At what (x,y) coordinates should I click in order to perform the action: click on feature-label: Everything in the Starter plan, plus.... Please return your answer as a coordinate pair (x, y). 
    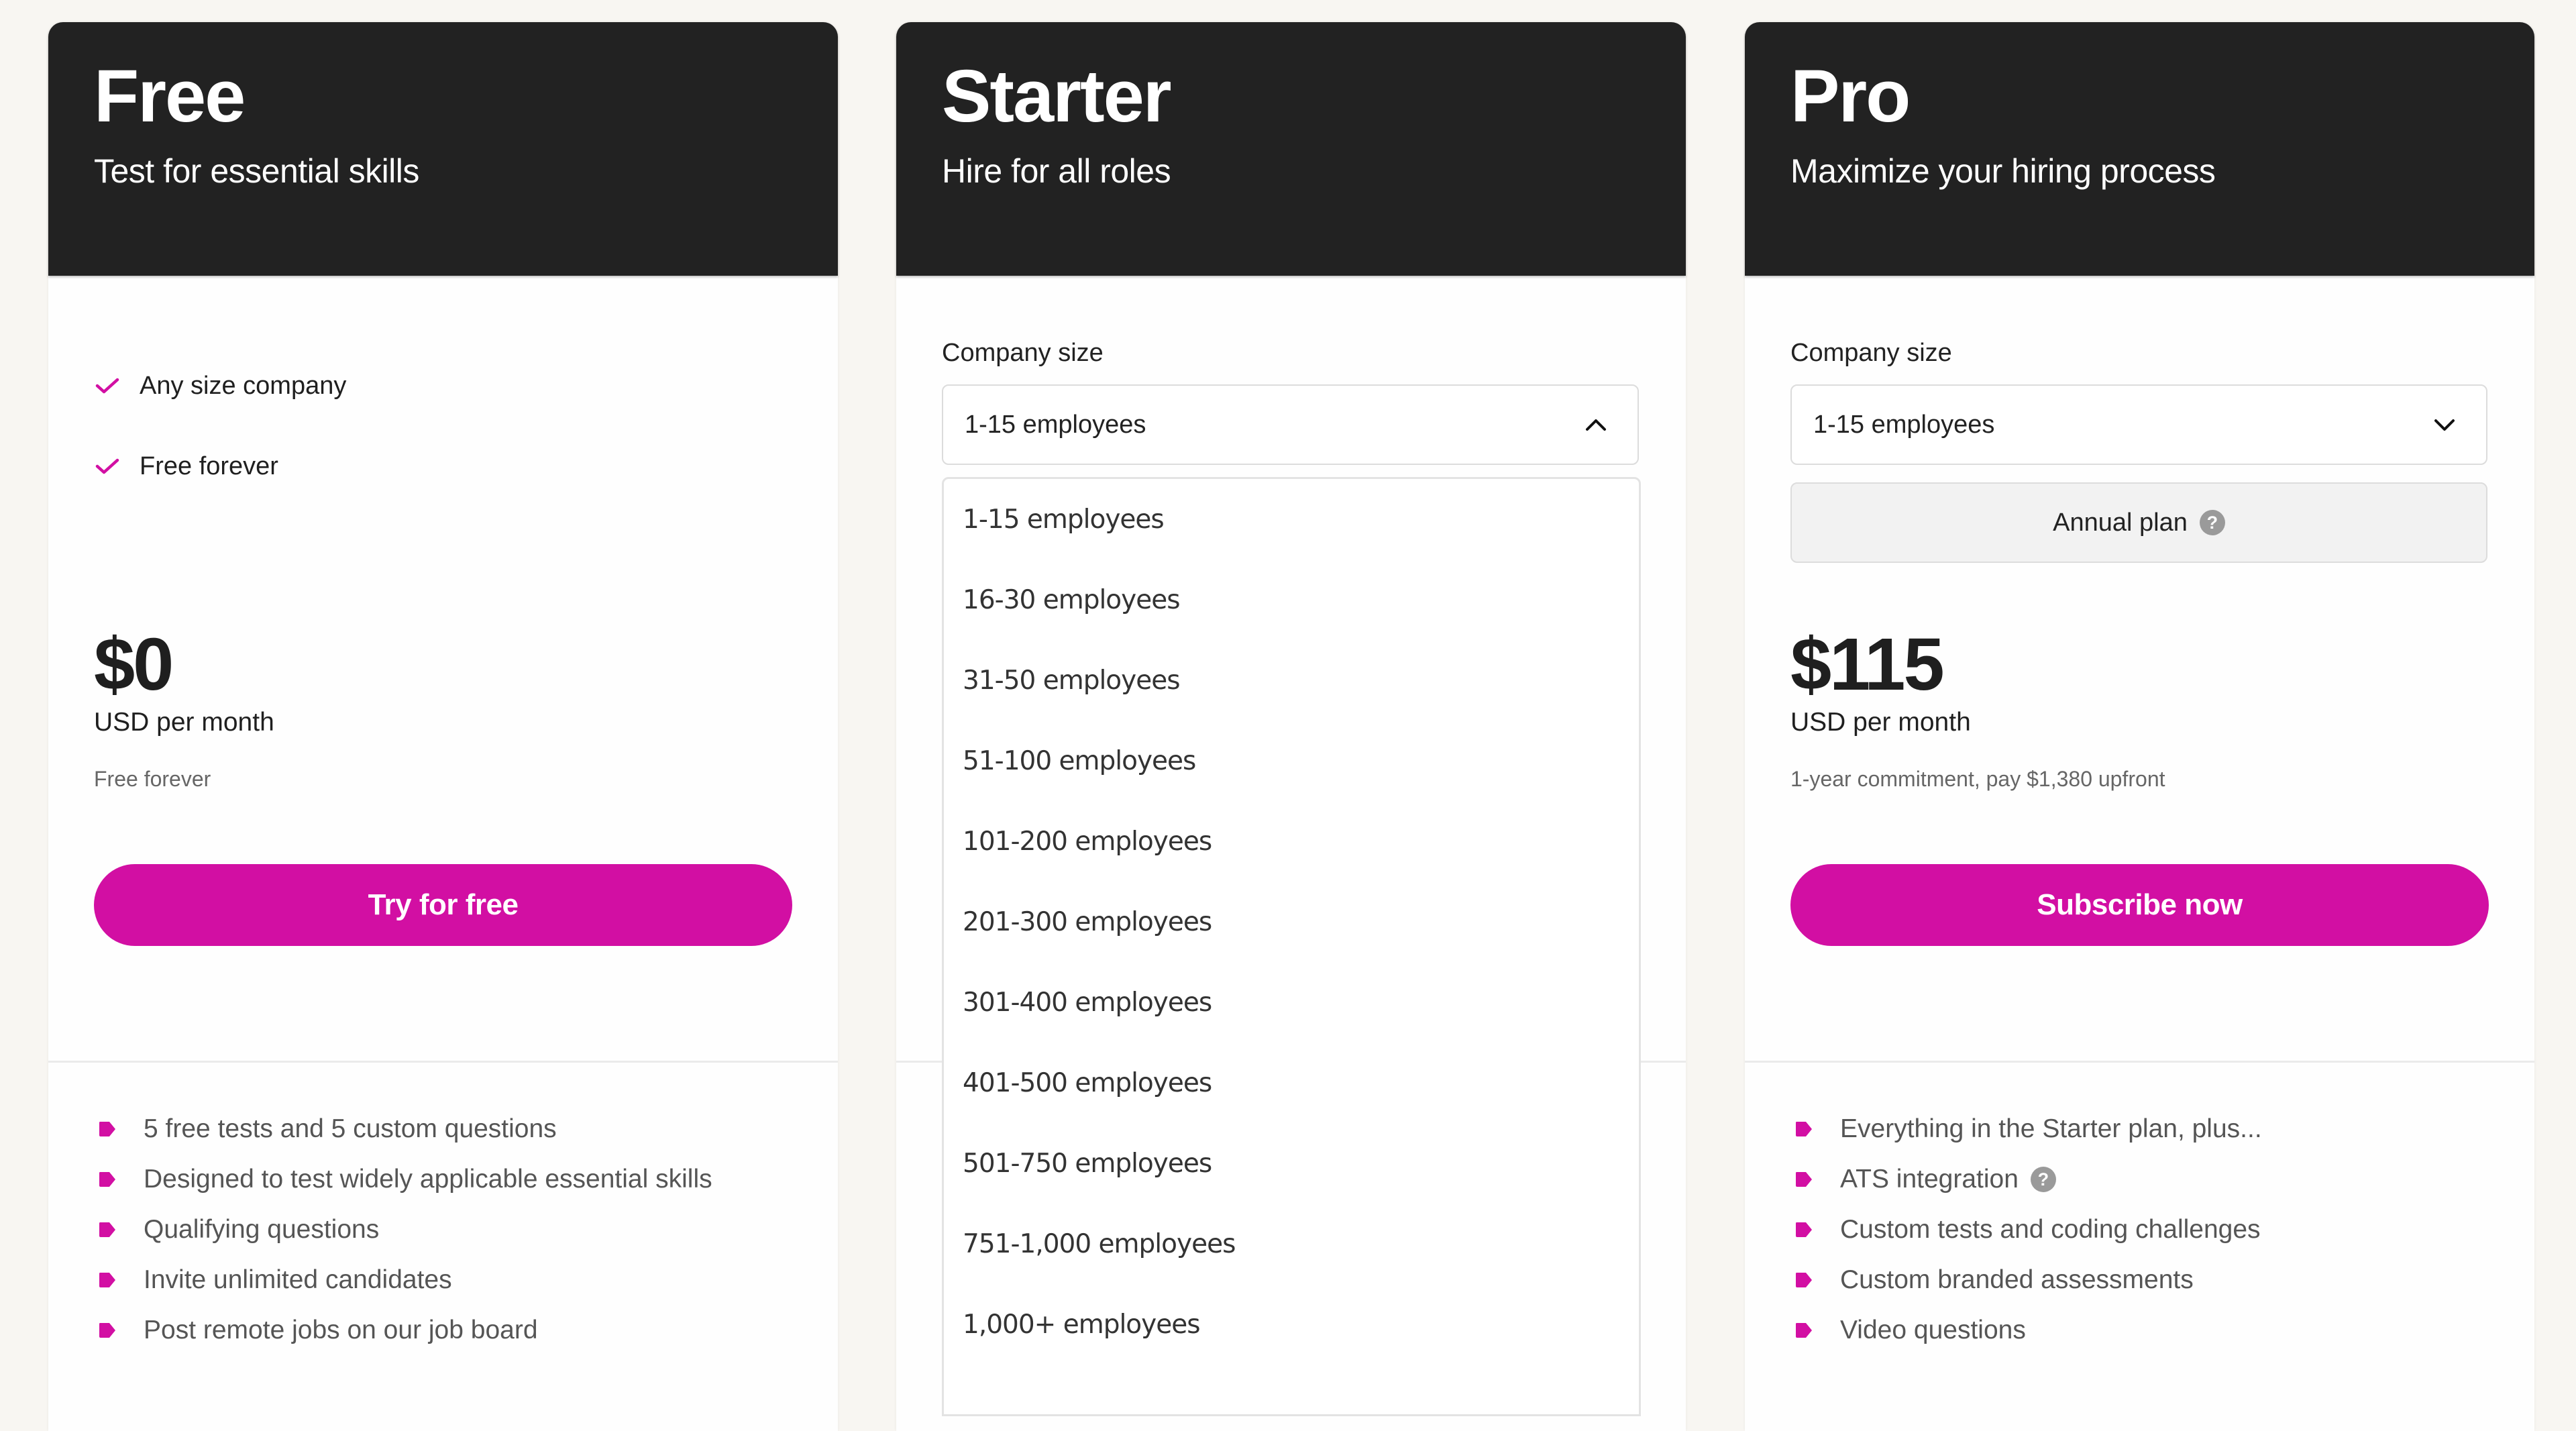
    Looking at the image, I should click on (2051, 1128).